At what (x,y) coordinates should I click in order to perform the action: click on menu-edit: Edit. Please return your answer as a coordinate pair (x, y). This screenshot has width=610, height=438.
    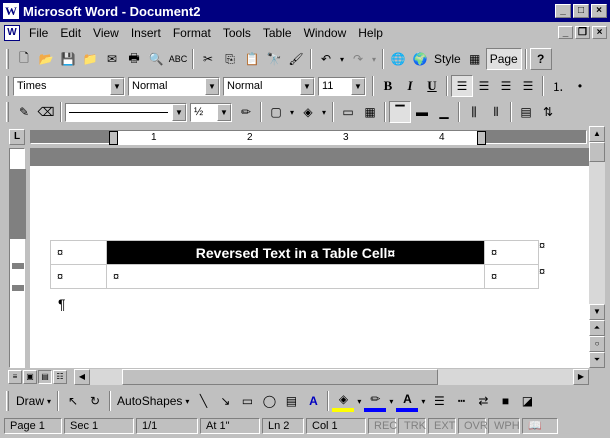
    Looking at the image, I should click on (70, 33).